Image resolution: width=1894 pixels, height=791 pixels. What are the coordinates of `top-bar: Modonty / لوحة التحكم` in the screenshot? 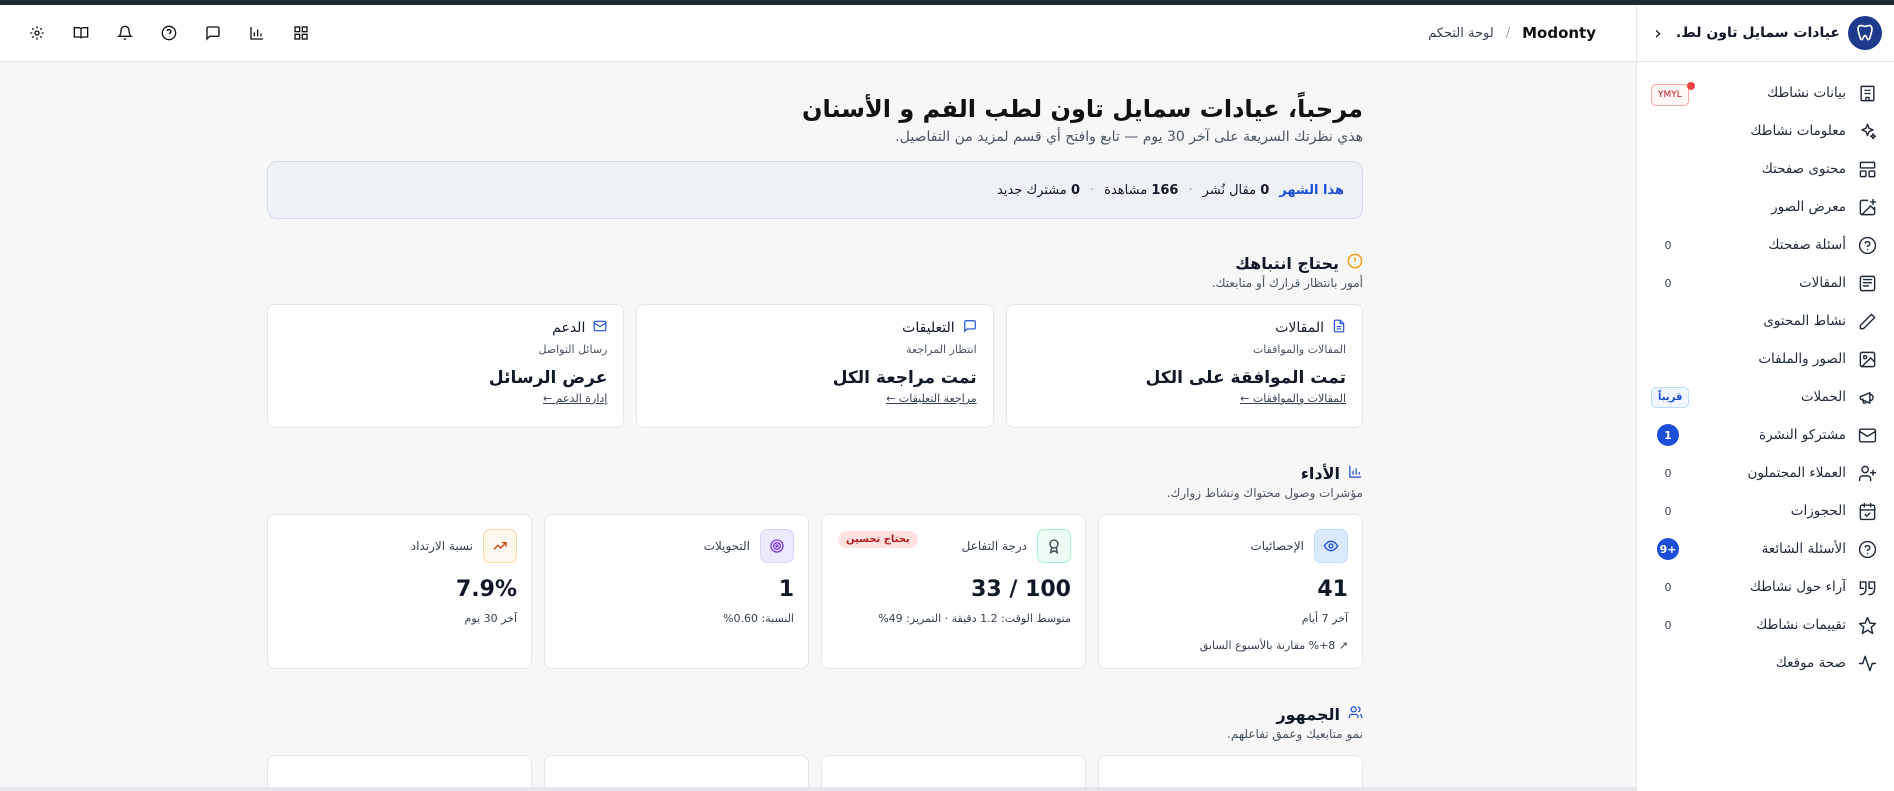 It's located at (818, 33).